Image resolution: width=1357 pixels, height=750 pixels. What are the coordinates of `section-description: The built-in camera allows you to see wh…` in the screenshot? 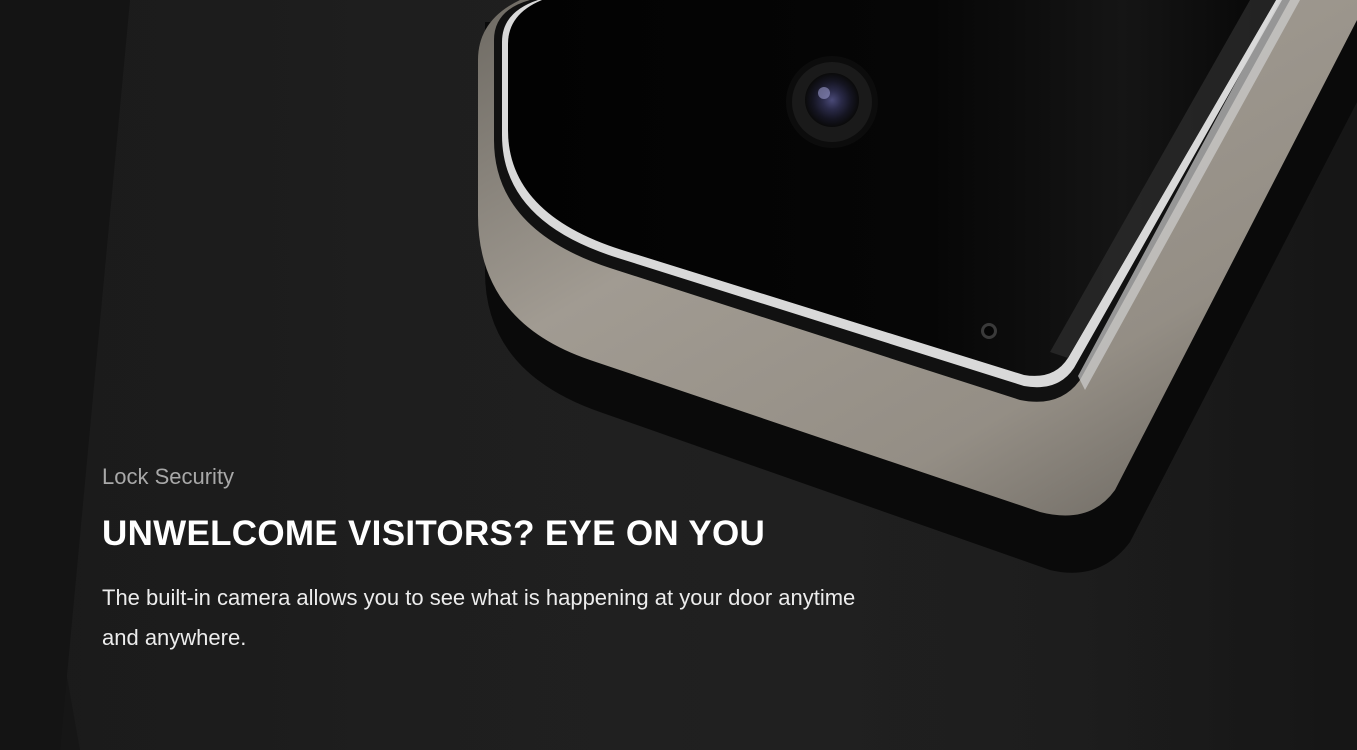 It's located at (479, 617).